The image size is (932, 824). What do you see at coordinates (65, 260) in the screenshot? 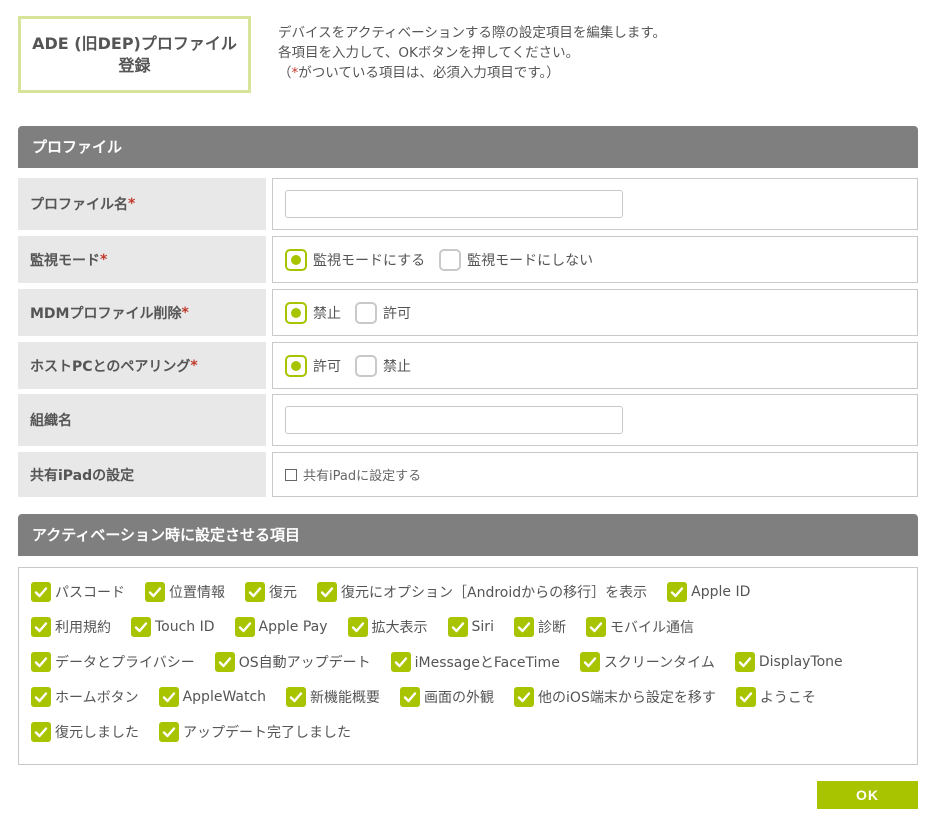
I see `supervision-label-text: 監視モード` at bounding box center [65, 260].